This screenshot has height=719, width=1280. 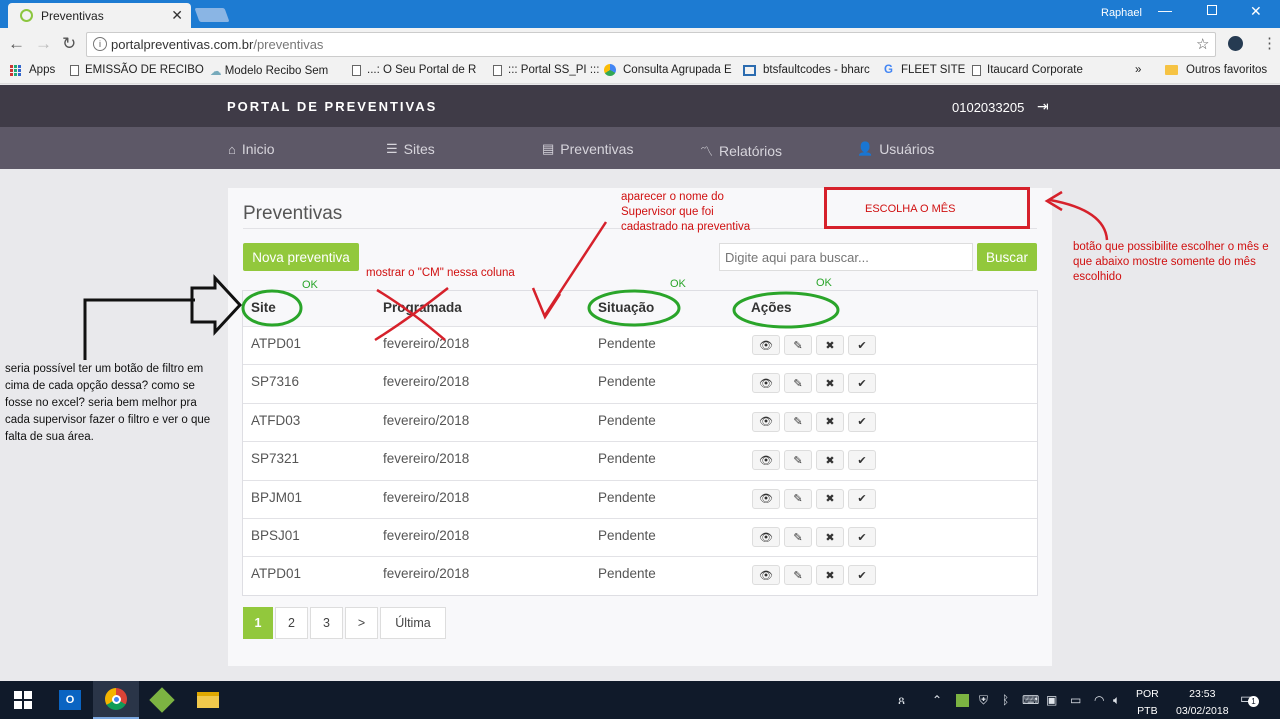 What do you see at coordinates (937, 700) in the screenshot?
I see `tray-expand-icon: ⌃` at bounding box center [937, 700].